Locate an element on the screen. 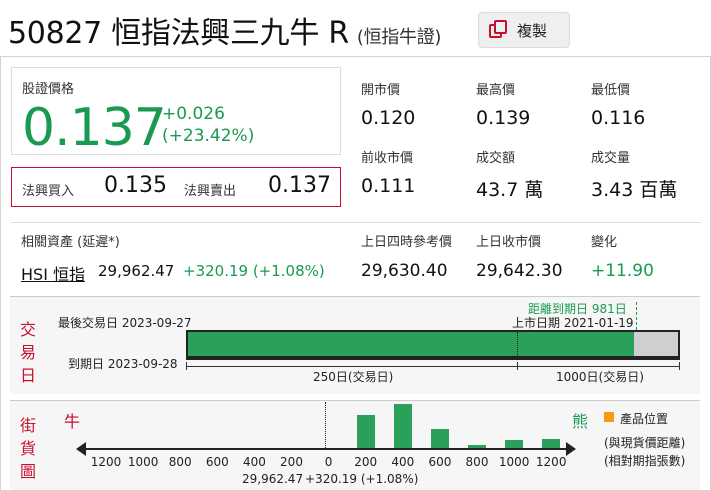 This screenshot has height=491, width=711. price-label: 股證價格 is located at coordinates (48, 89).